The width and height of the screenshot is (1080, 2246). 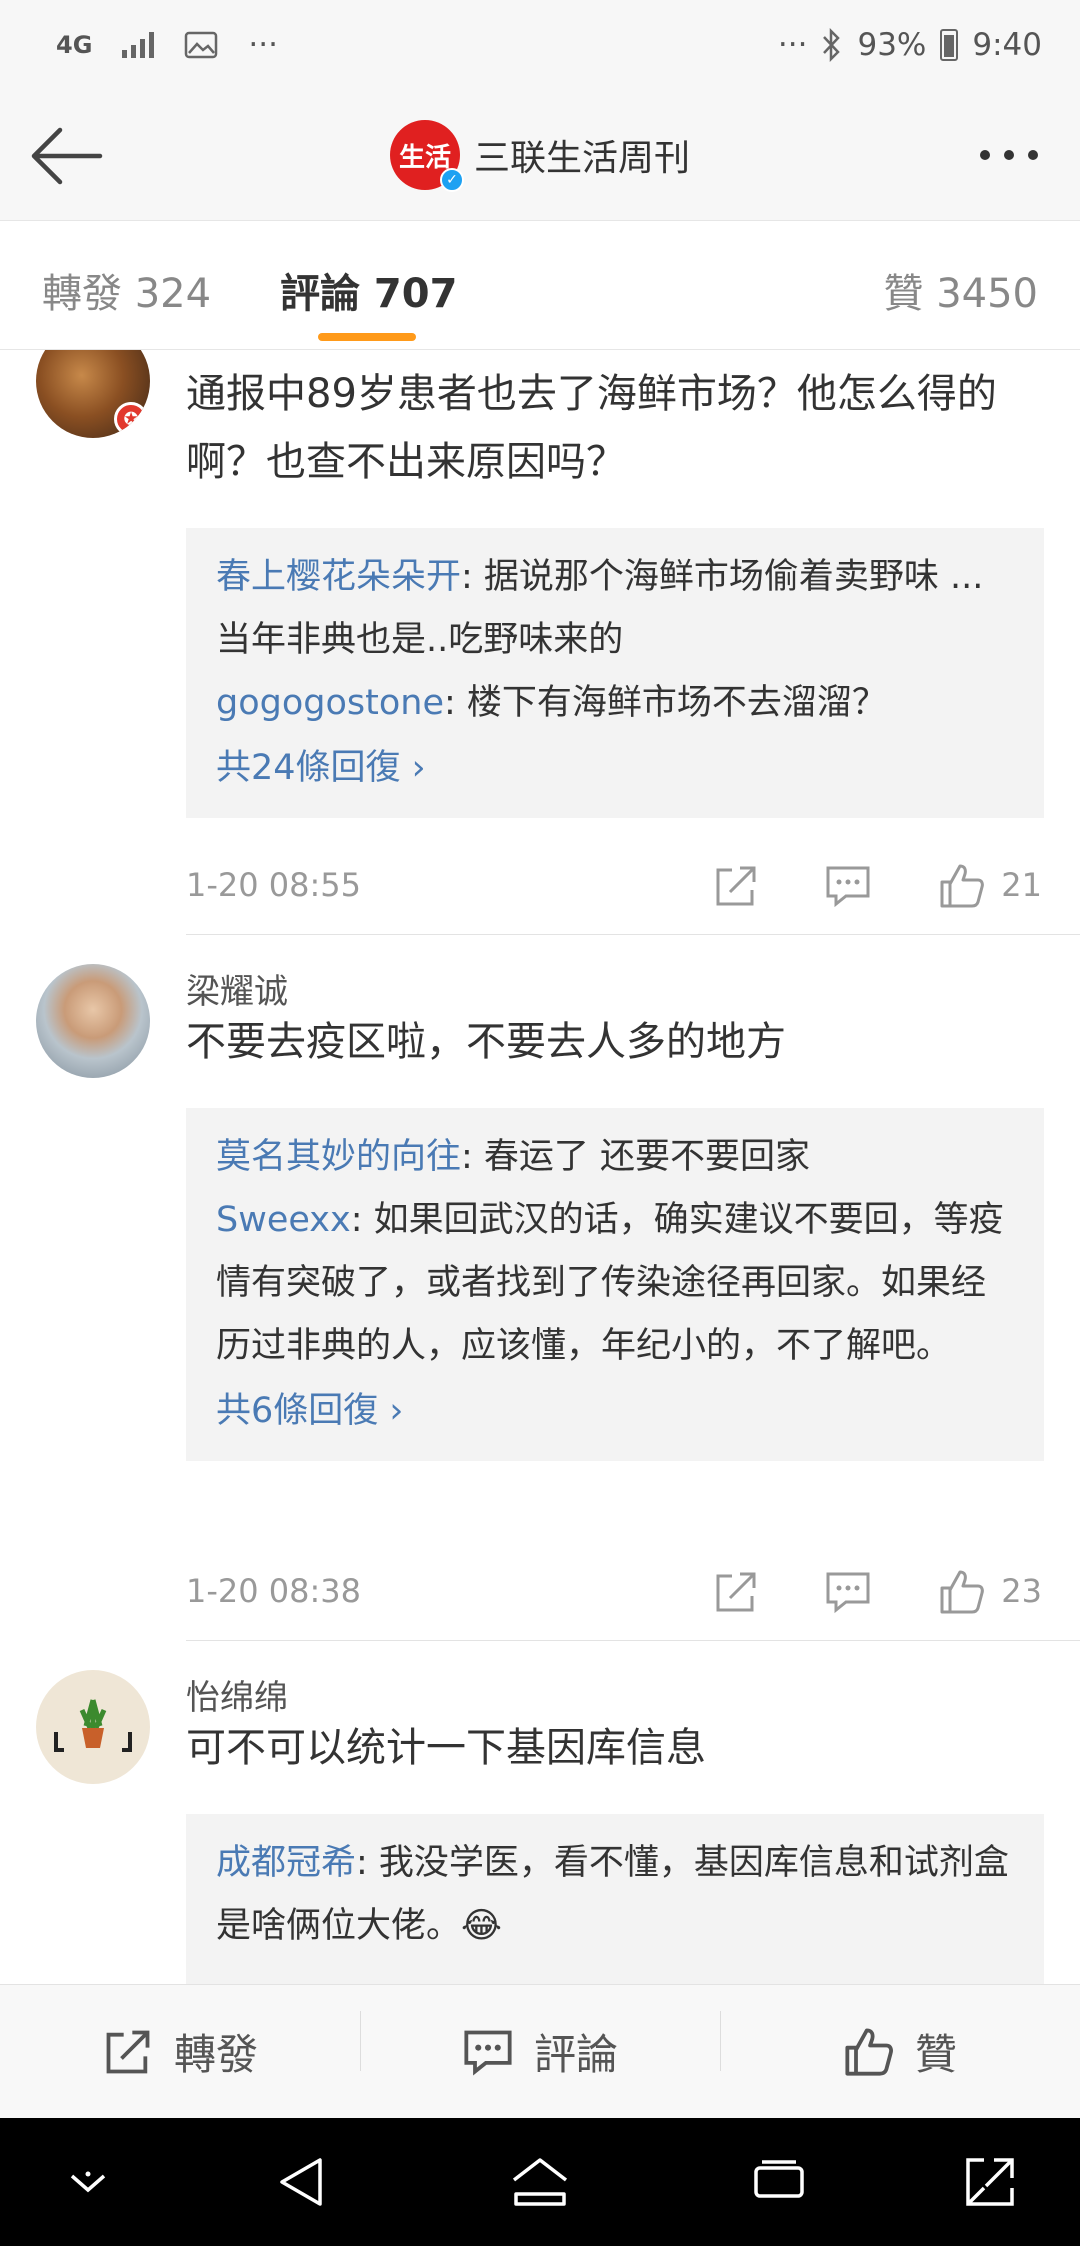 I want to click on repost-icon, so click(x=128, y=2051).